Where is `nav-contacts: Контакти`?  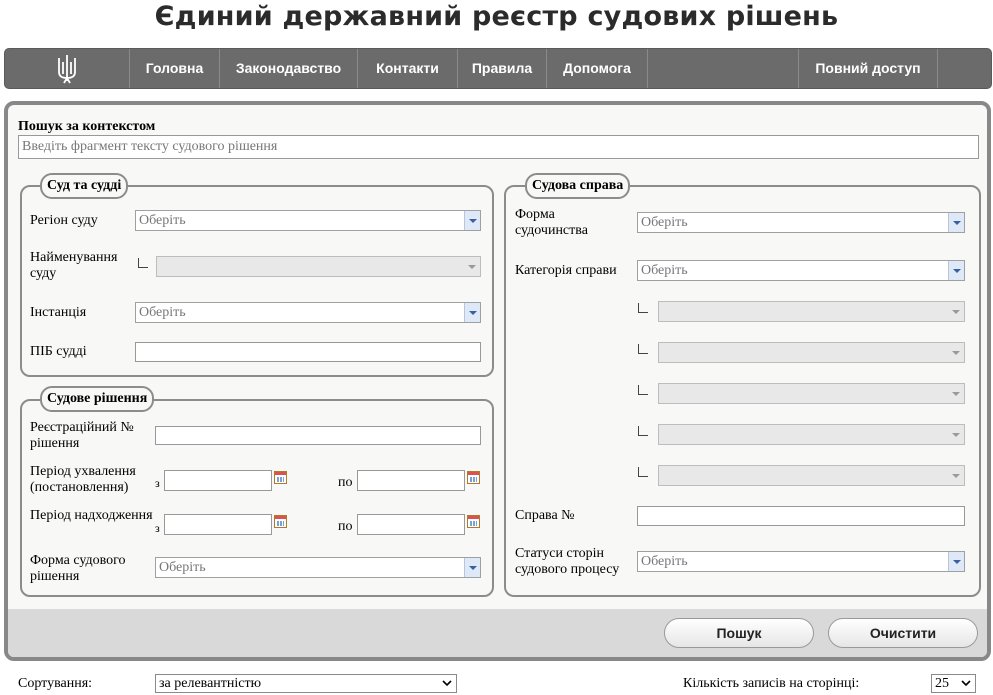
nav-contacts: Контакти is located at coordinates (408, 68).